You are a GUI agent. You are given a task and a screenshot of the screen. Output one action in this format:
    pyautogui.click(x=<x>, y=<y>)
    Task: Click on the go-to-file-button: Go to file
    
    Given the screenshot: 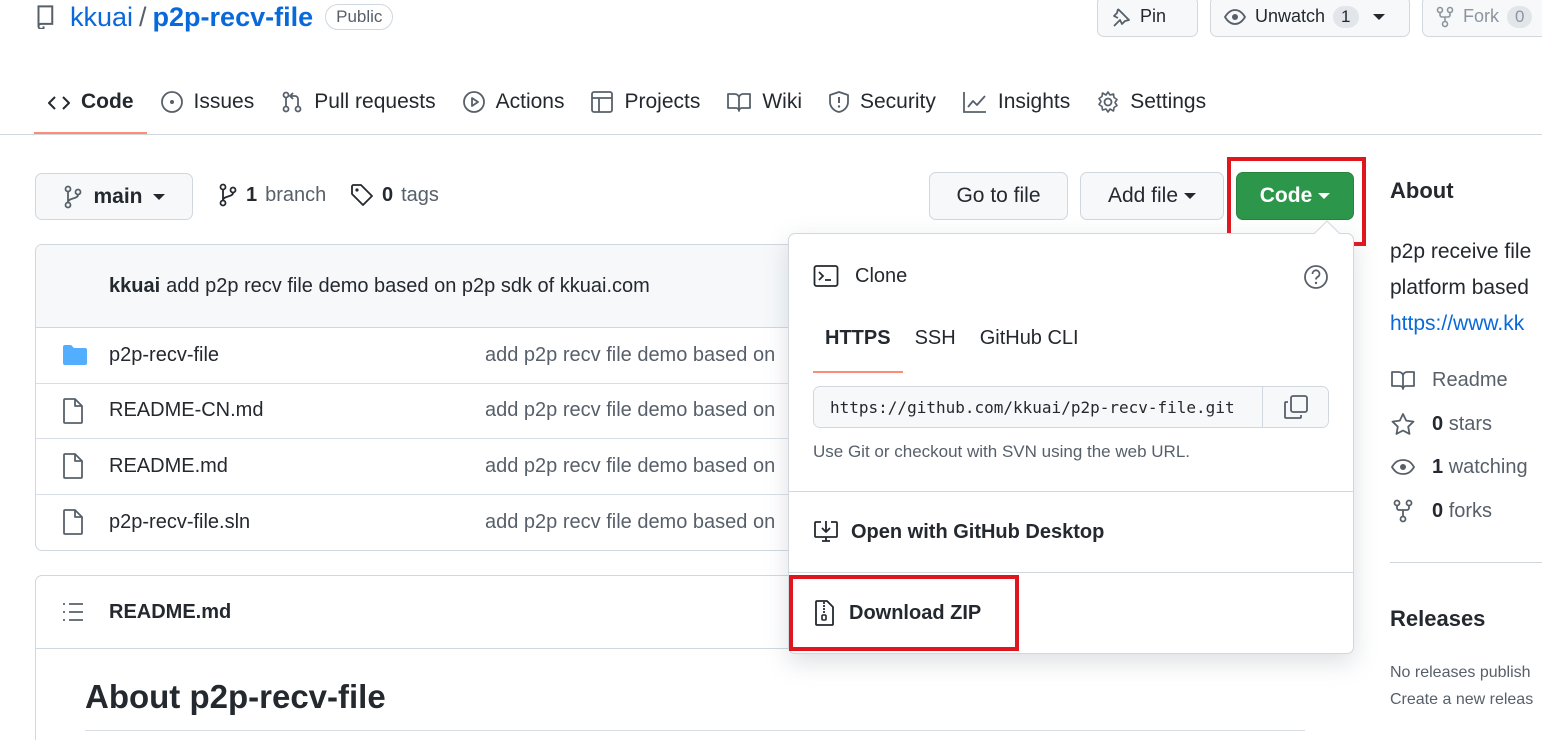 What is the action you would take?
    pyautogui.click(x=998, y=196)
    